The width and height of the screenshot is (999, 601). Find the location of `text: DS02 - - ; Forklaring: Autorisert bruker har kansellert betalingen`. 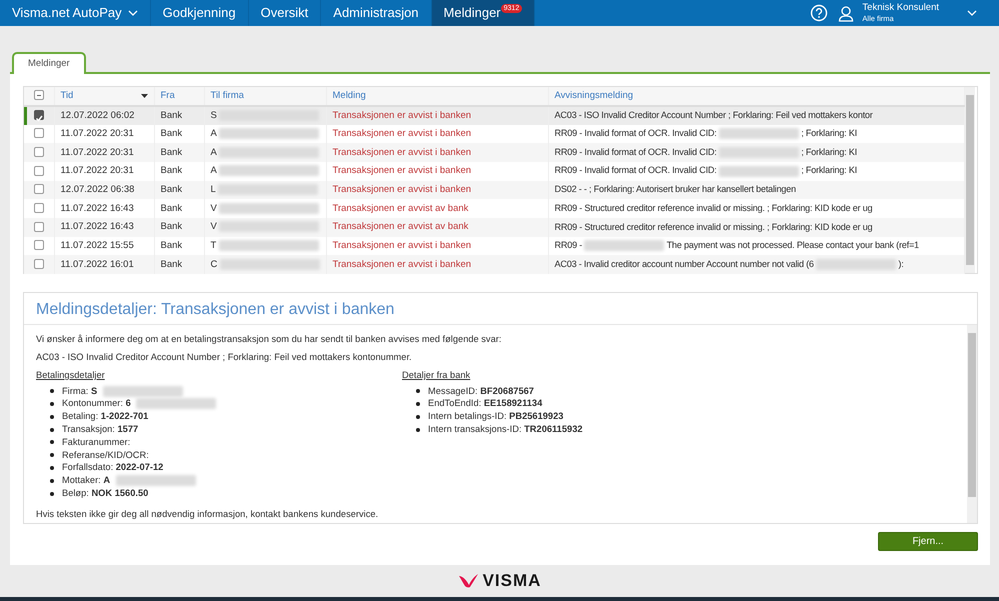

text: DS02 - - ; Forklaring: Autorisert bruker har kansellert betalingen is located at coordinates (675, 189).